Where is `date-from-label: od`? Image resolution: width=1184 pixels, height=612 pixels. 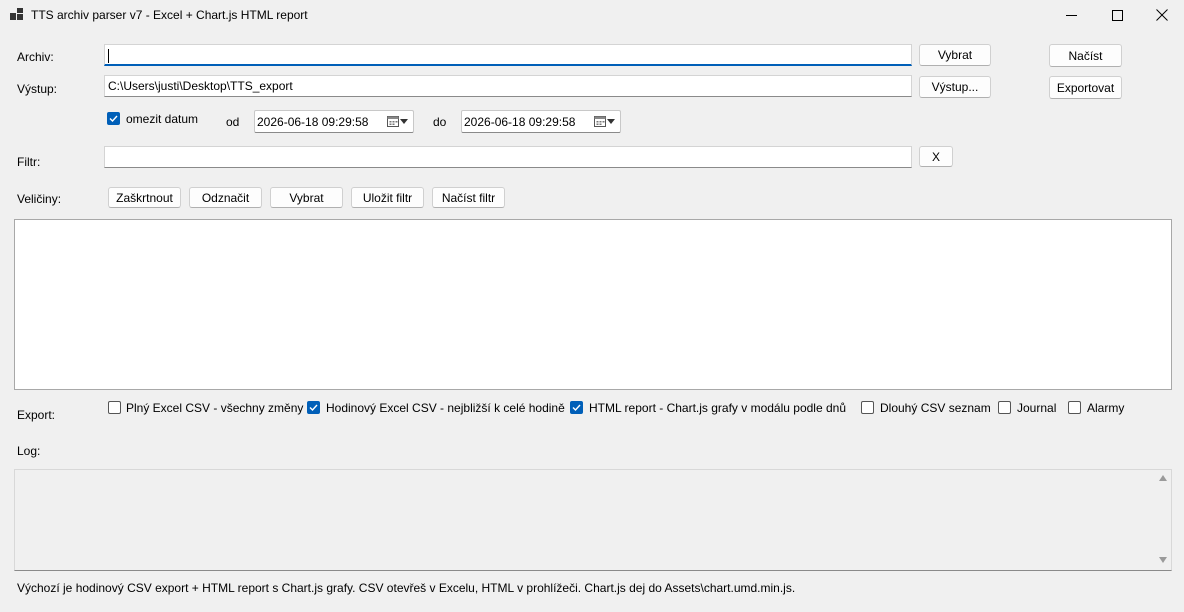
date-from-label: od is located at coordinates (233, 122).